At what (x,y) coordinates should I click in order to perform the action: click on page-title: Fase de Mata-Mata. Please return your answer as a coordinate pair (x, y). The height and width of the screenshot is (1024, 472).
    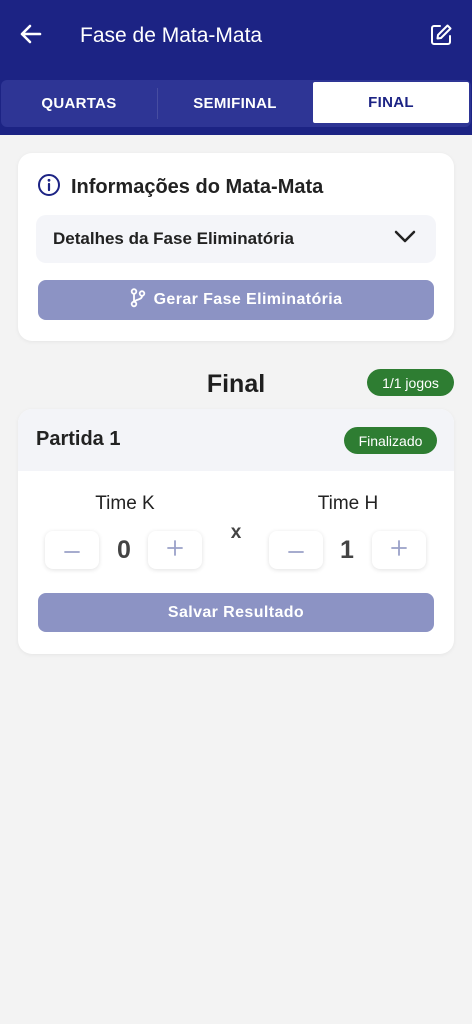
    Looking at the image, I should click on (171, 35).